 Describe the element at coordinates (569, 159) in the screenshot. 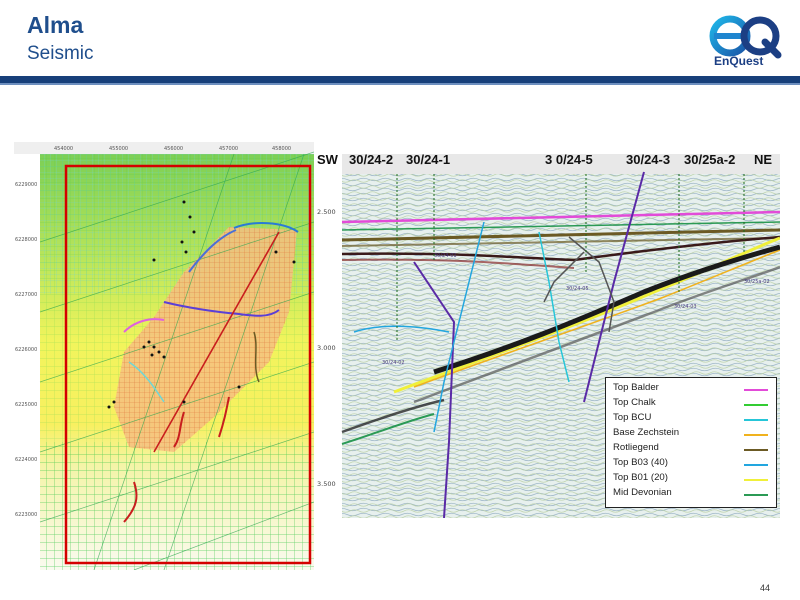

I see `well-label-30-24-5: 3 0/24-5` at that location.